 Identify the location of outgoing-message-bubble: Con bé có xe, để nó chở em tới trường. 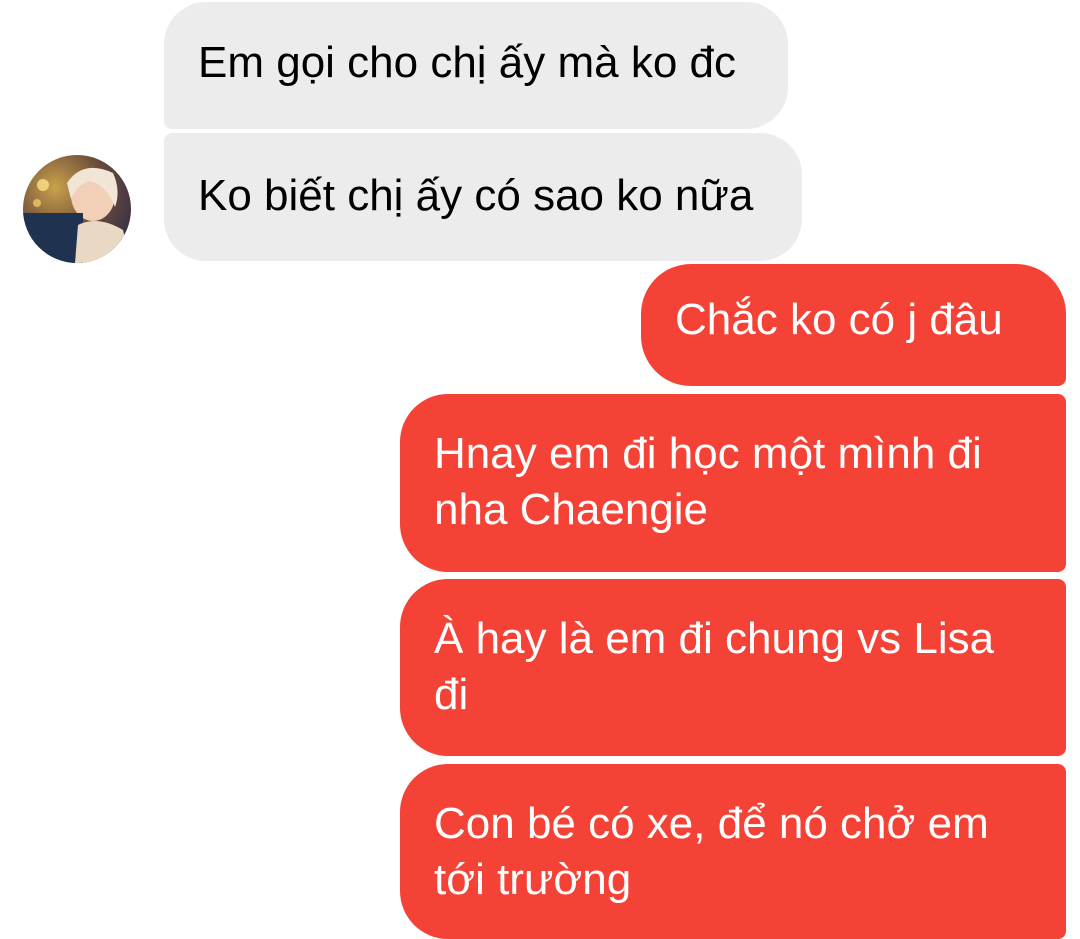
(733, 851).